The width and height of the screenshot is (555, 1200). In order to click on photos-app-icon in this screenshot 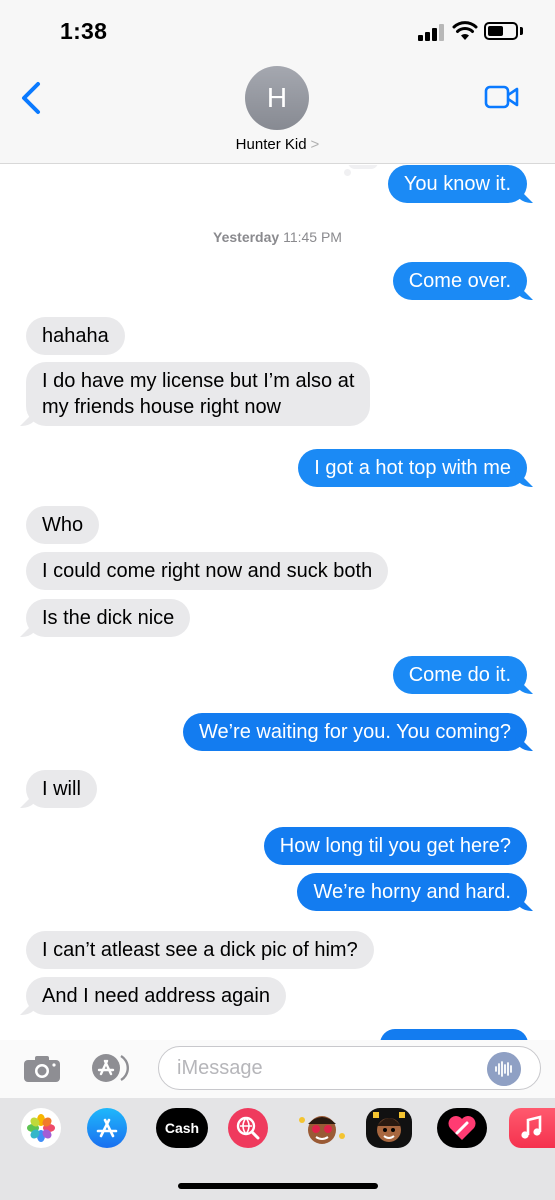, I will do `click(41, 1128)`.